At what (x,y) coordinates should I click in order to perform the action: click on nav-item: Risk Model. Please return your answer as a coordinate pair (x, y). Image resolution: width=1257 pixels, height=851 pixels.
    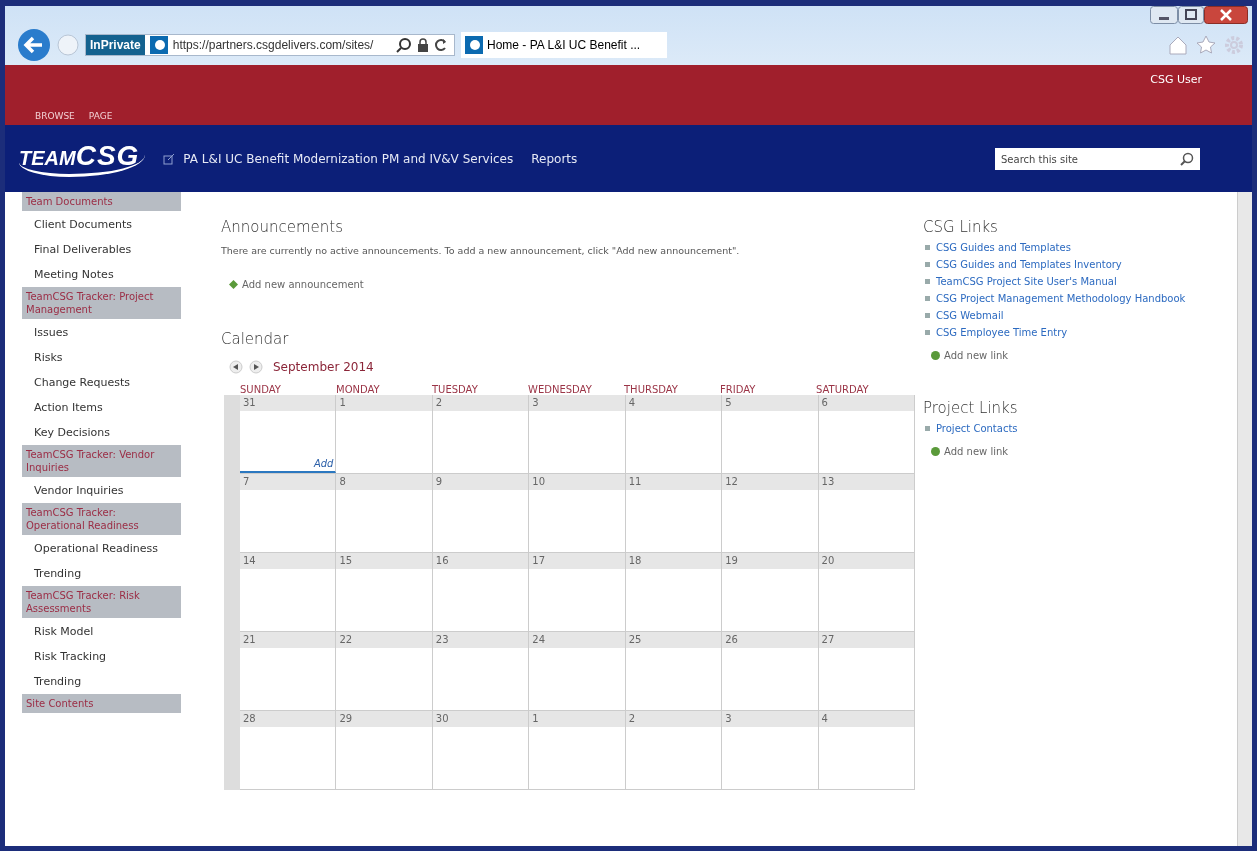
    Looking at the image, I should click on (101, 631).